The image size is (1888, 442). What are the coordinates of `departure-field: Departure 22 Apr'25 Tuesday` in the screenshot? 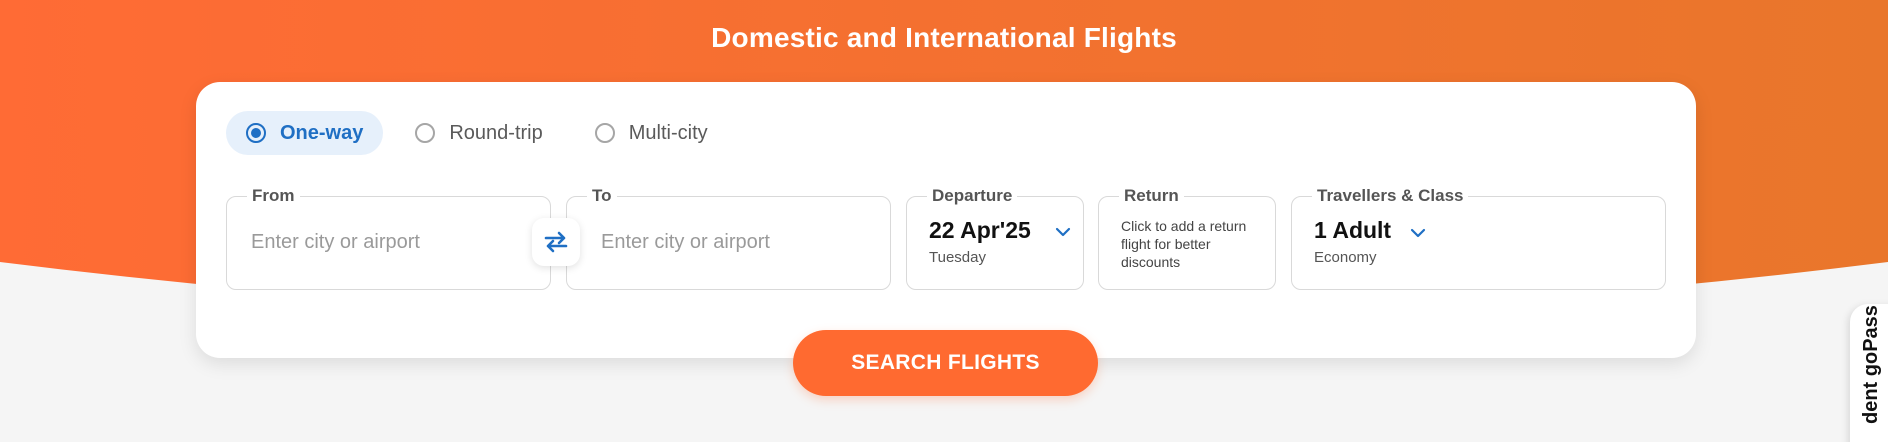 It's located at (995, 238).